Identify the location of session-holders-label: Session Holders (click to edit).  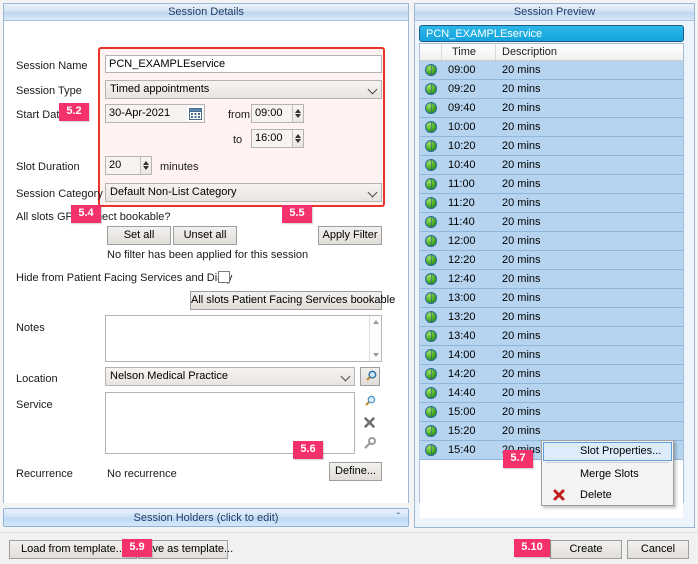
(206, 518).